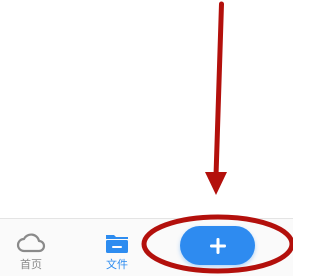 This screenshot has width=320, height=276. What do you see at coordinates (117, 264) in the screenshot?
I see `tab-files-label: 文件` at bounding box center [117, 264].